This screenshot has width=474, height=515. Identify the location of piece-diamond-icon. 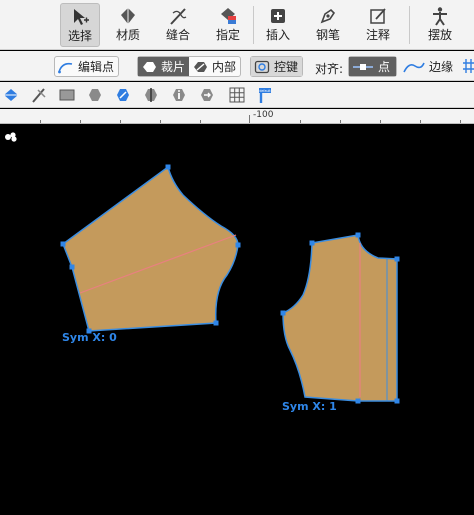
(11, 95).